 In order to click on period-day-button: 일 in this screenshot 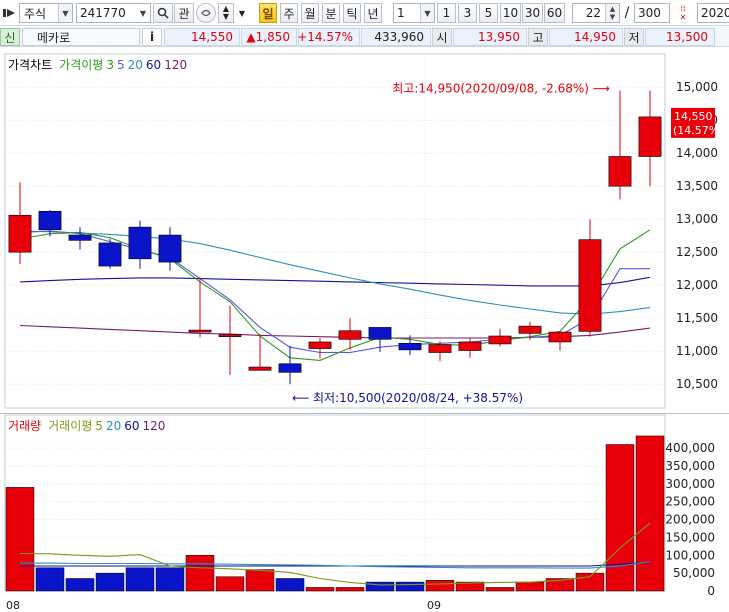, I will do `click(268, 13)`.